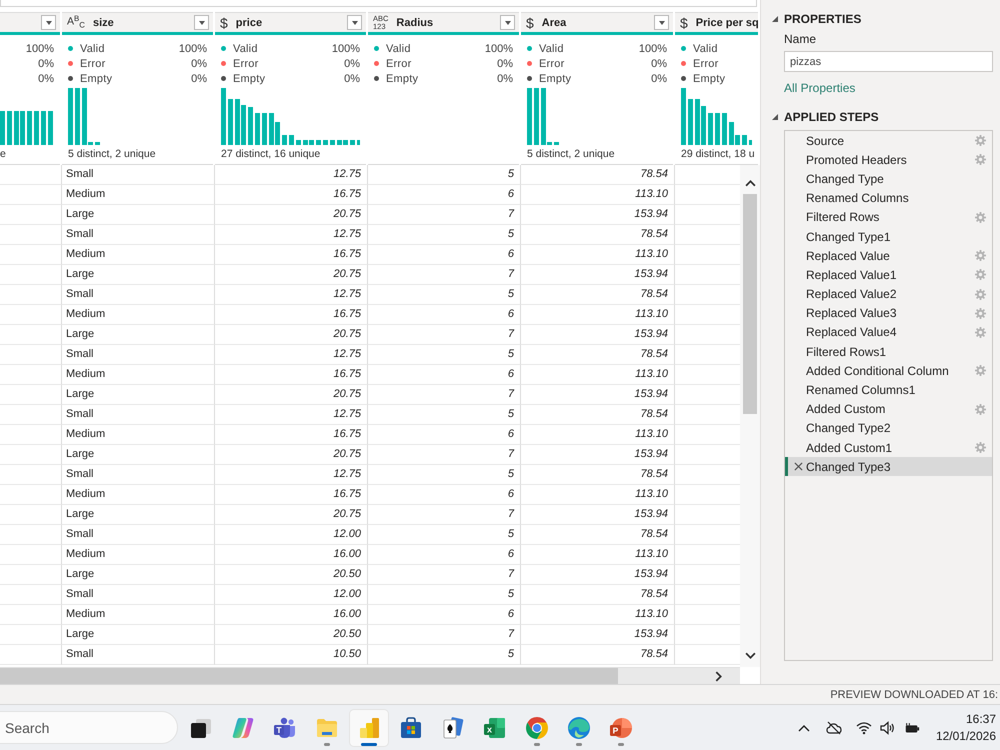  Describe the element at coordinates (888, 313) in the screenshot. I see `applied-step: Replaced Value3` at that location.